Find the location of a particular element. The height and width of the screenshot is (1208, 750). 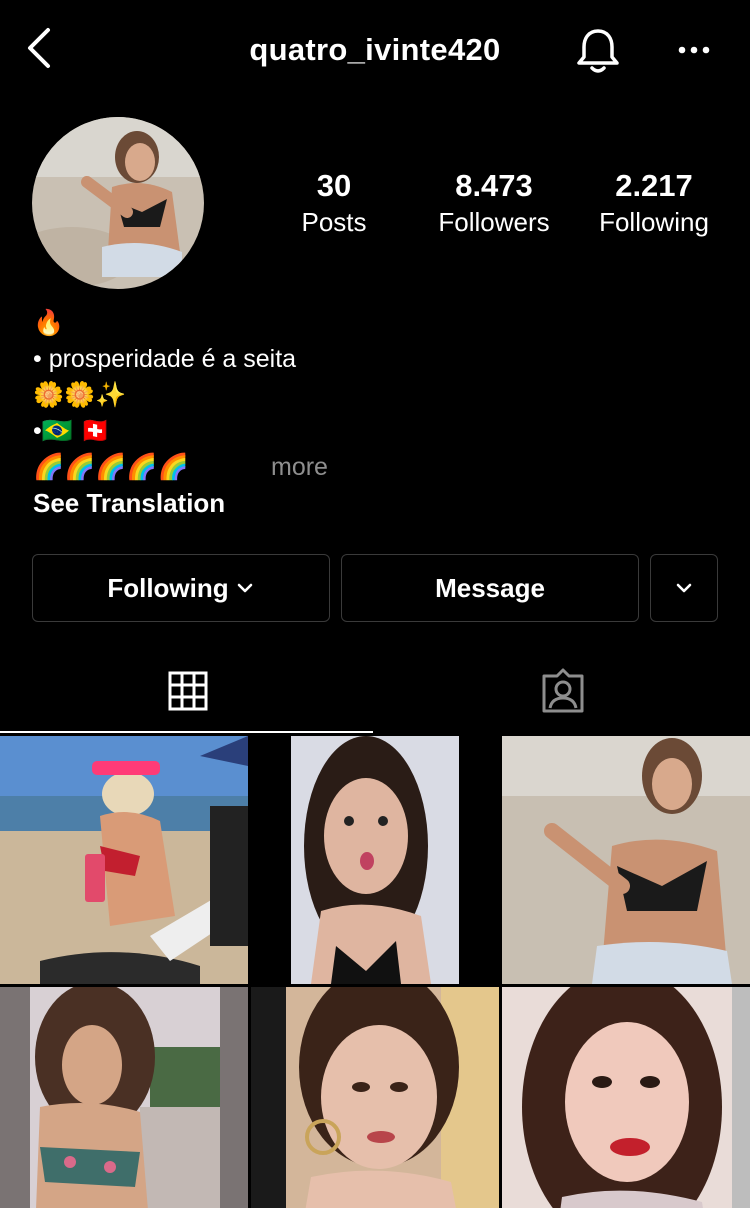

profile-header: quatro_ivinte420 is located at coordinates (375, 50).